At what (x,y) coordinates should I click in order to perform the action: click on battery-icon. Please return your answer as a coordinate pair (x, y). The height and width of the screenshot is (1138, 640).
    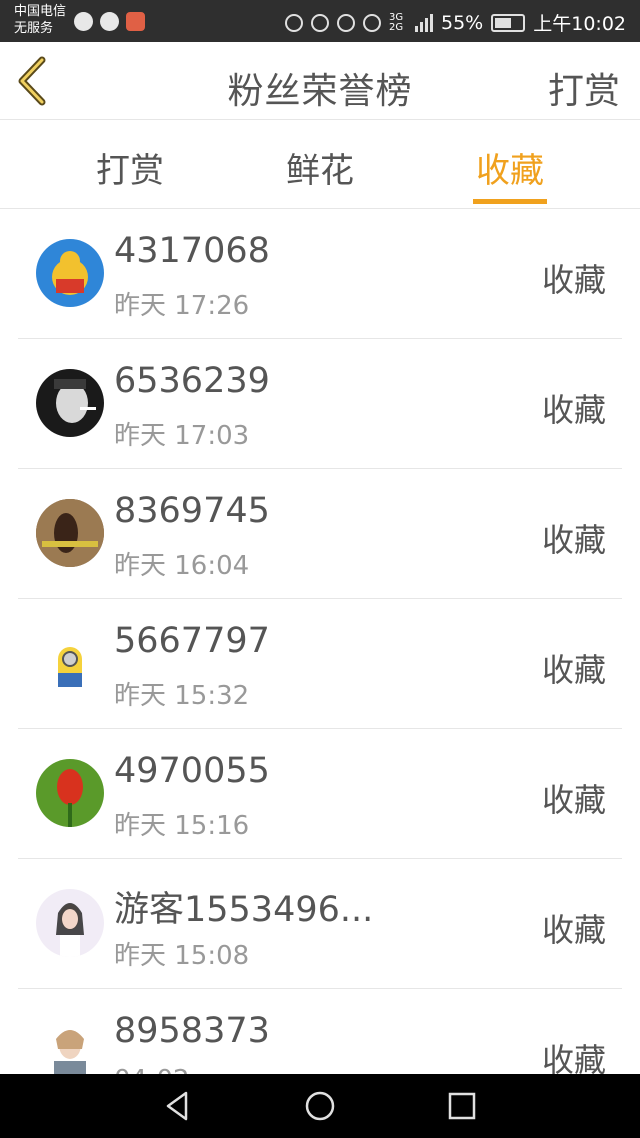
    Looking at the image, I should click on (508, 22).